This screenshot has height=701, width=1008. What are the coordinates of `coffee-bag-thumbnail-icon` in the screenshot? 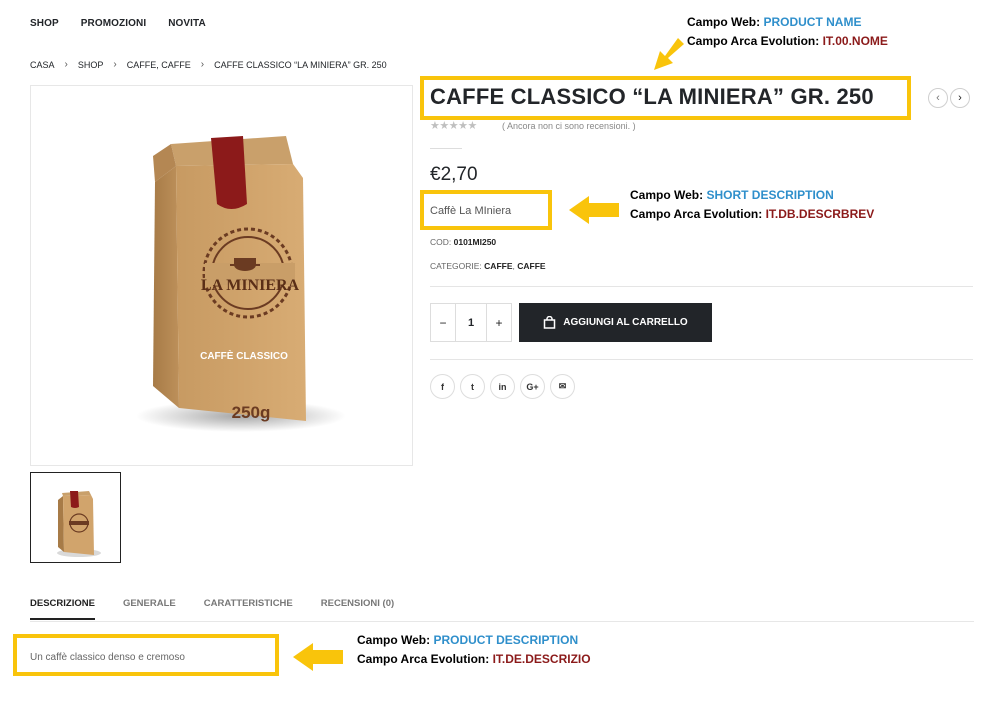 It's located at (79, 524).